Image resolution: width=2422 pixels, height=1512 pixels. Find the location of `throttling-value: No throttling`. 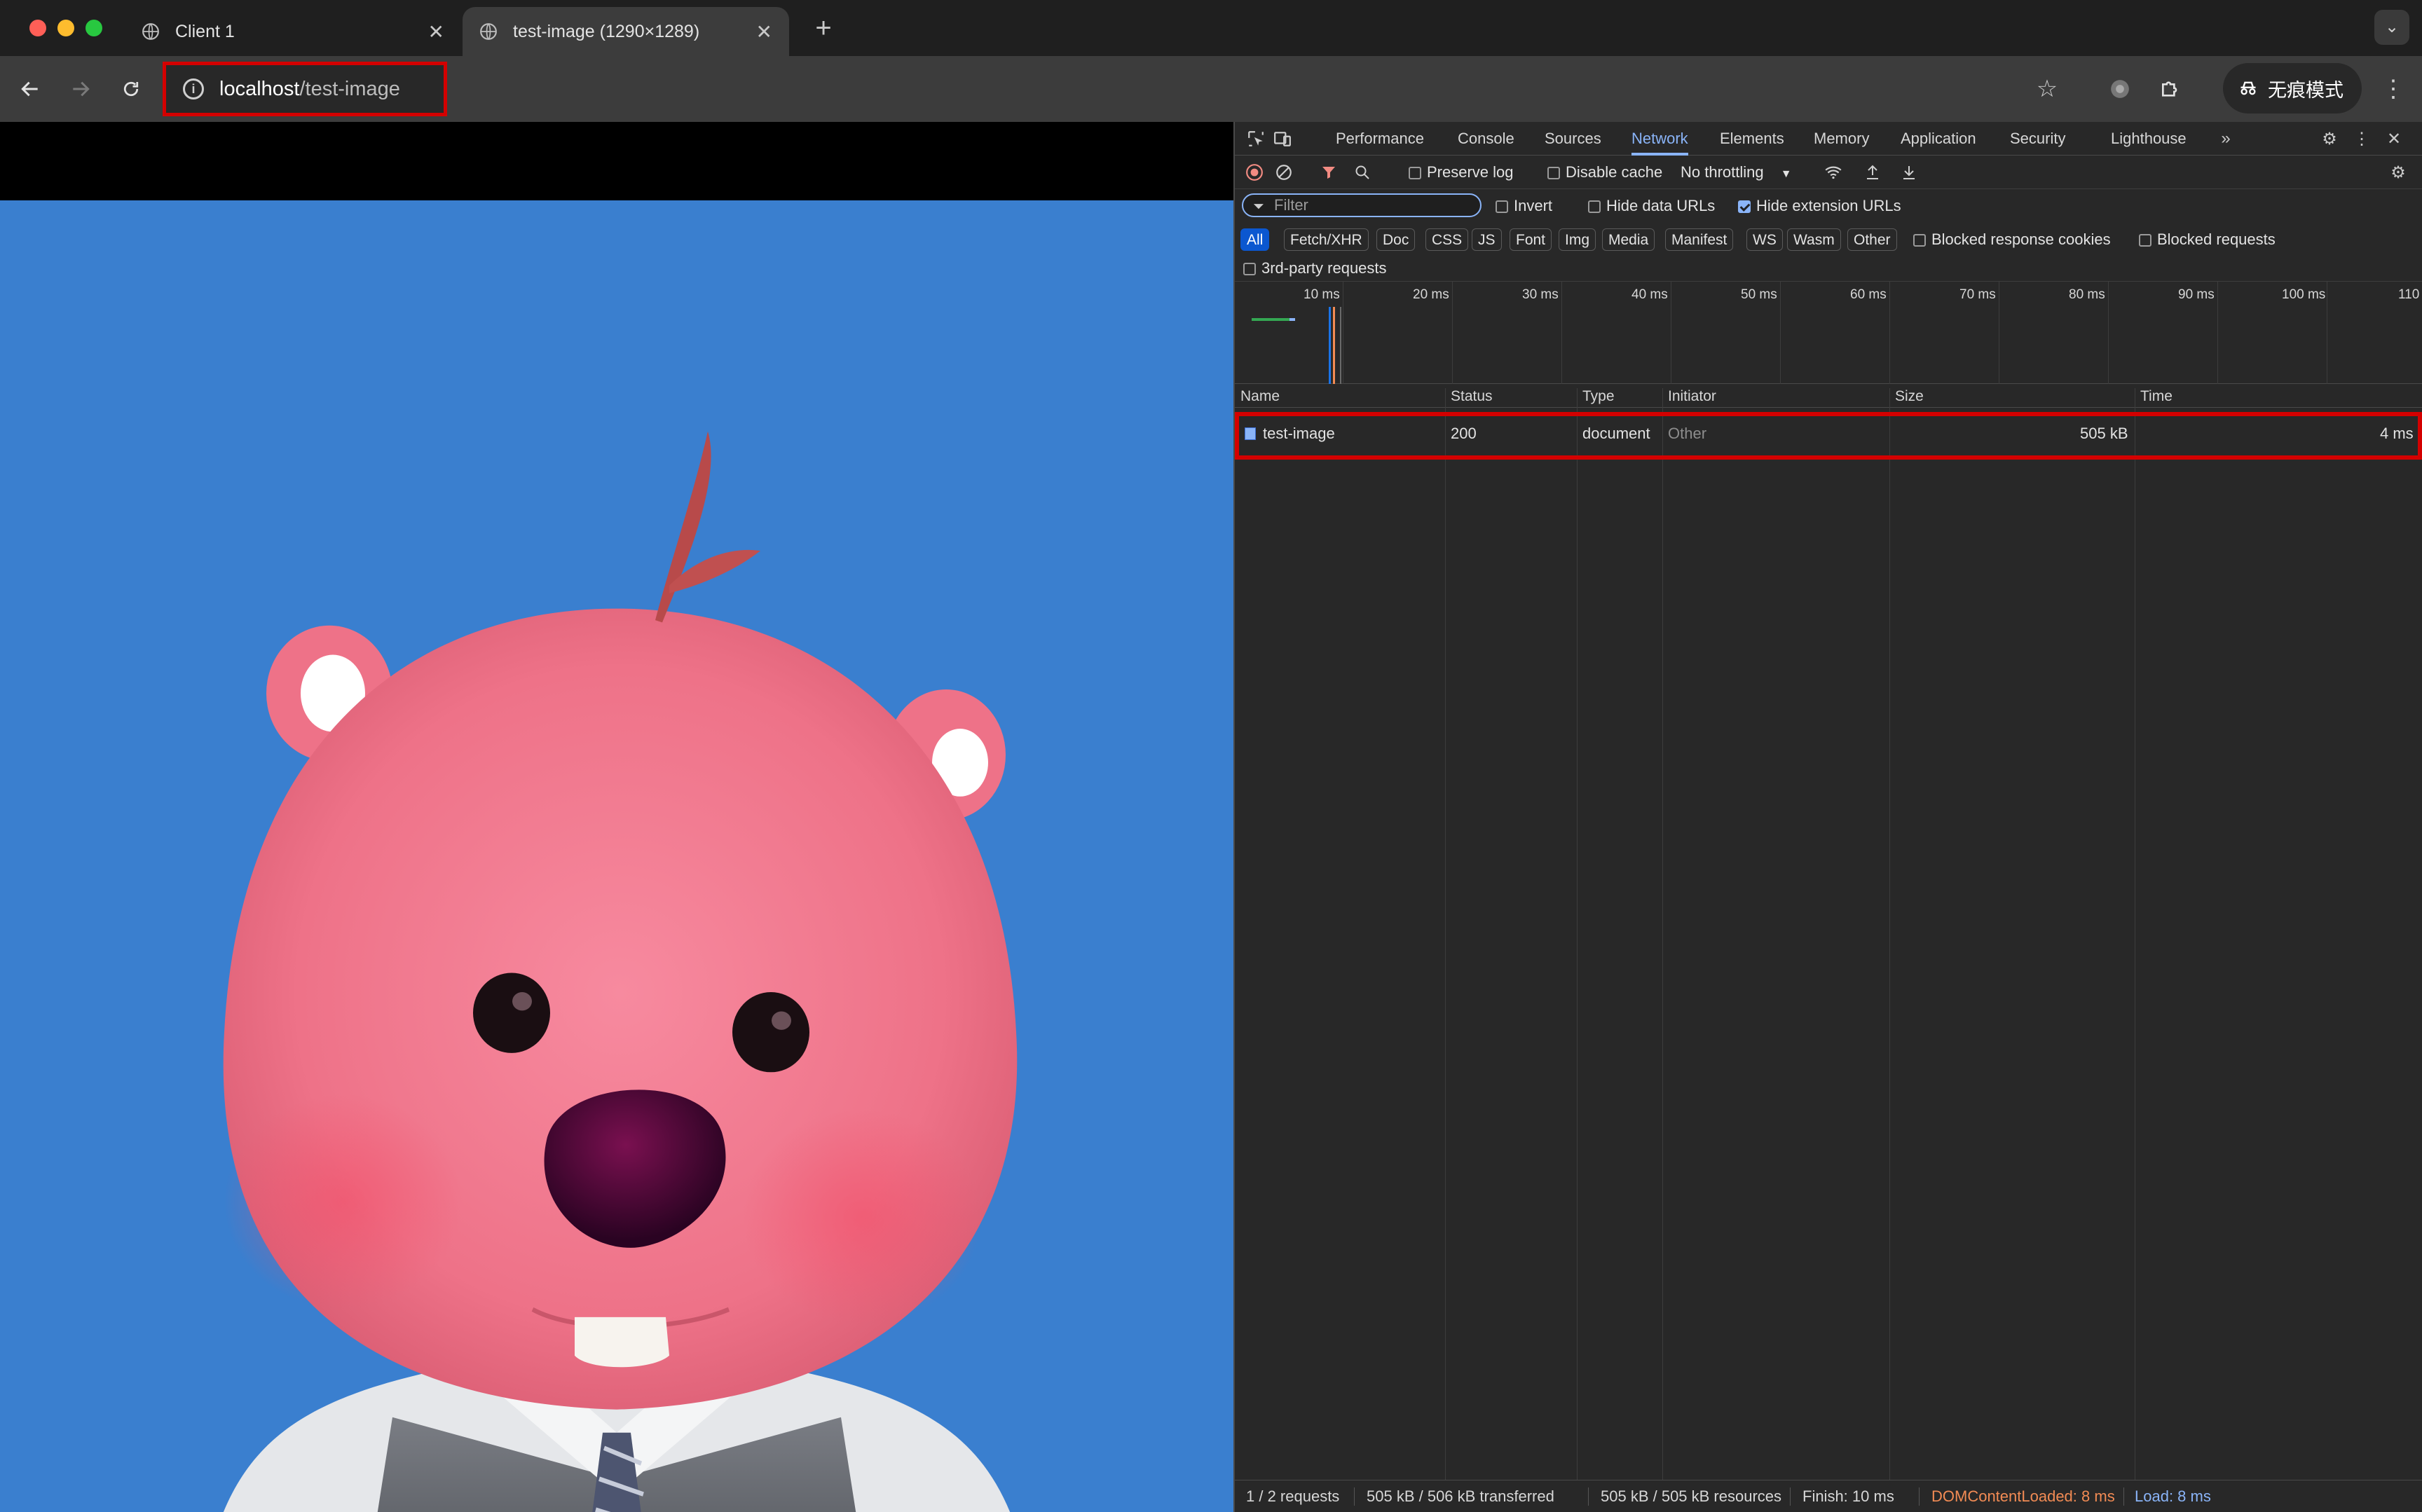

throttling-value: No throttling is located at coordinates (1723, 172).